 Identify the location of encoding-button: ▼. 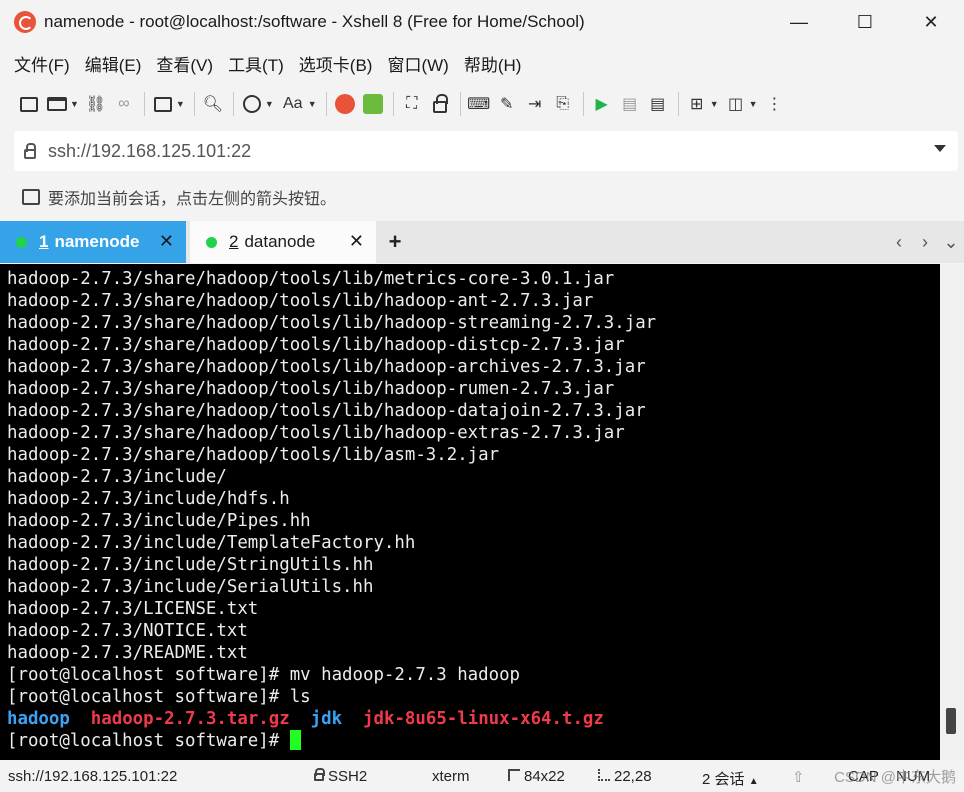
(257, 104).